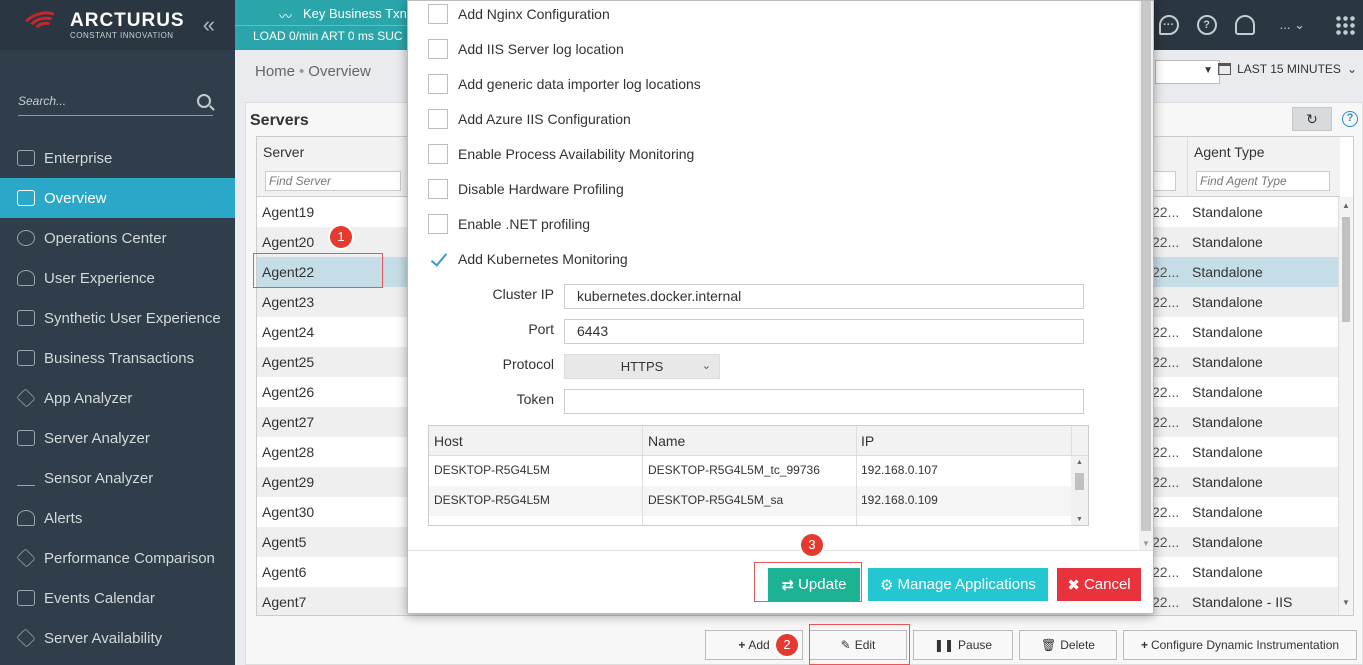 The width and height of the screenshot is (1363, 665). What do you see at coordinates (117, 598) in the screenshot?
I see `sidebar-item-events-calendar: Events Calendar` at bounding box center [117, 598].